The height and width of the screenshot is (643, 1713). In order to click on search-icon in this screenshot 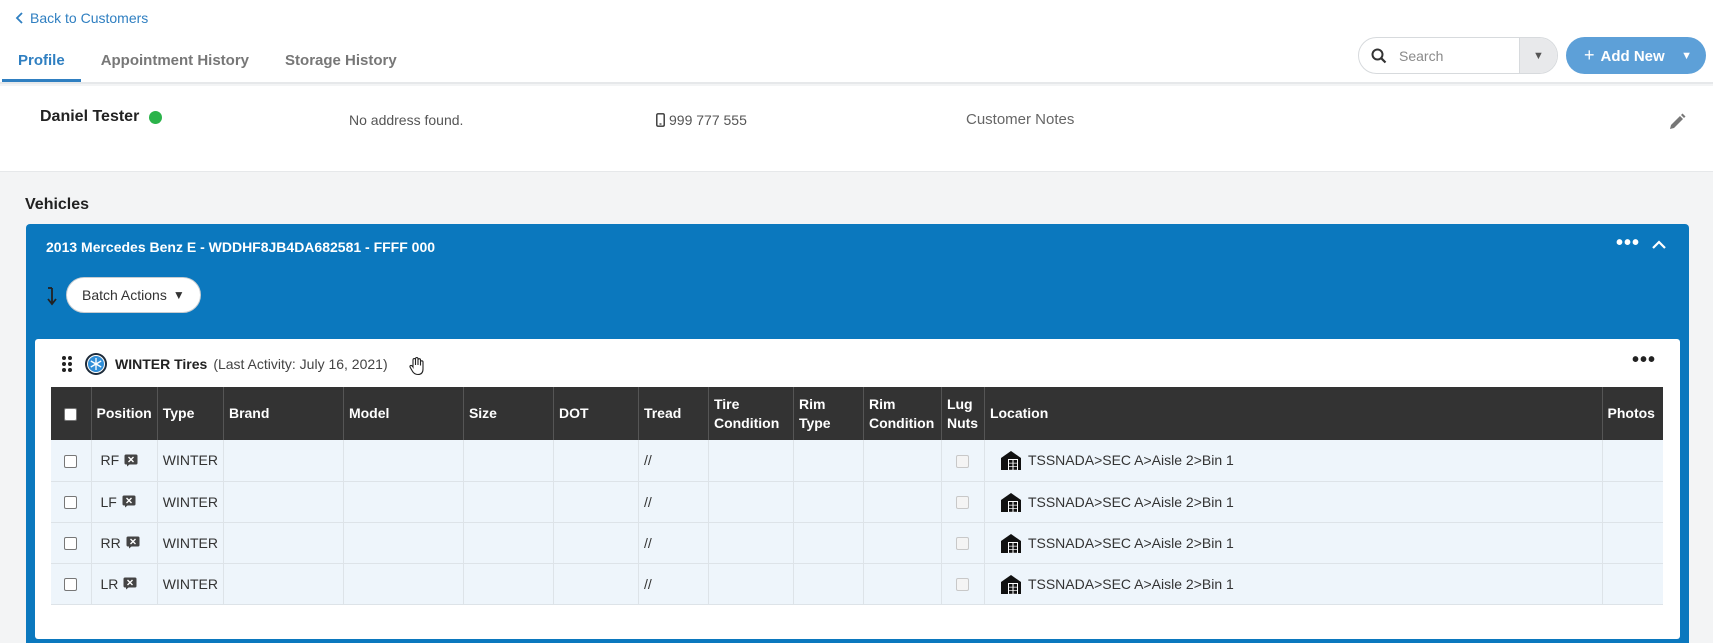, I will do `click(1379, 56)`.